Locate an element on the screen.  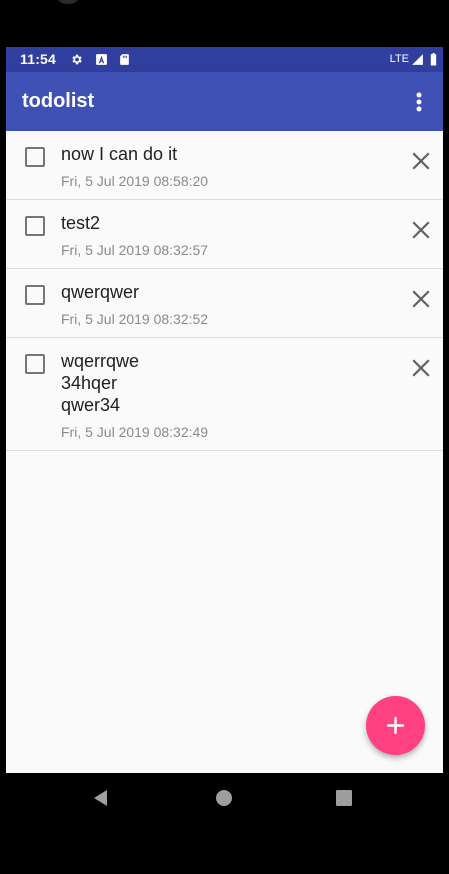
sd-card-icon is located at coordinates (124, 59).